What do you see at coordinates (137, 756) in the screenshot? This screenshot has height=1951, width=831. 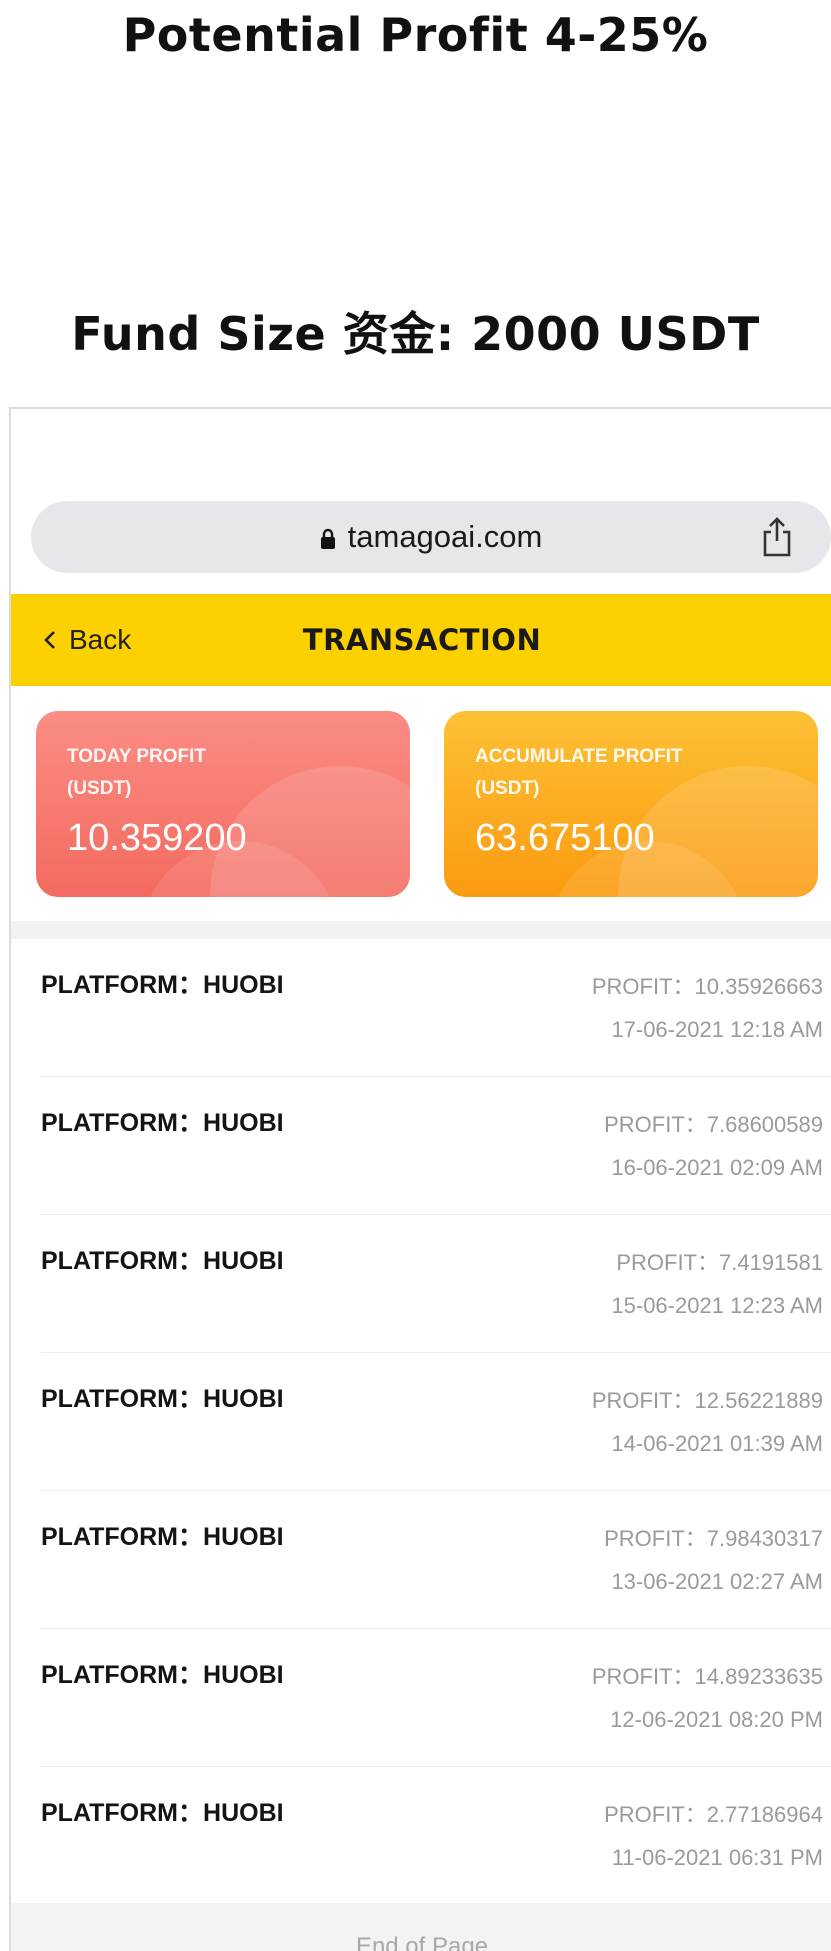 I see `today-profit-label-line1: TODAY PROFIT` at bounding box center [137, 756].